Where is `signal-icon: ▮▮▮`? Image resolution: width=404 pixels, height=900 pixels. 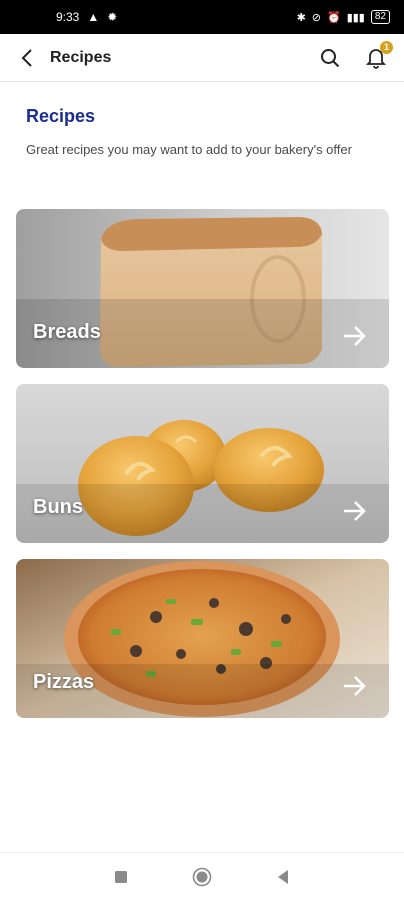 signal-icon: ▮▮▮ is located at coordinates (355, 17).